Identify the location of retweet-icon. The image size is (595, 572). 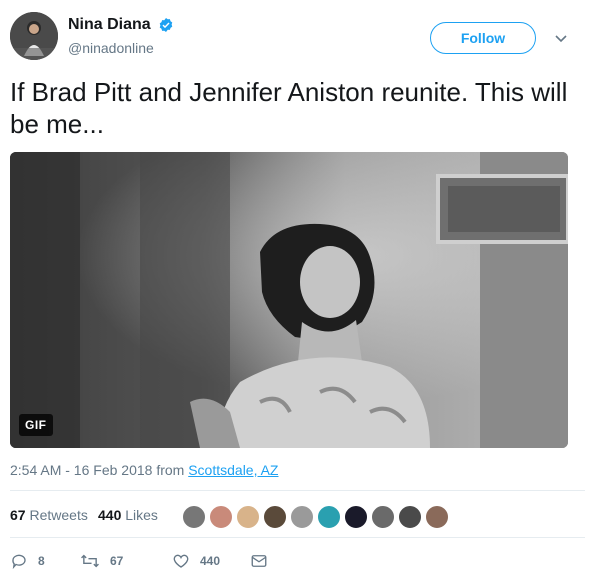
(90, 561).